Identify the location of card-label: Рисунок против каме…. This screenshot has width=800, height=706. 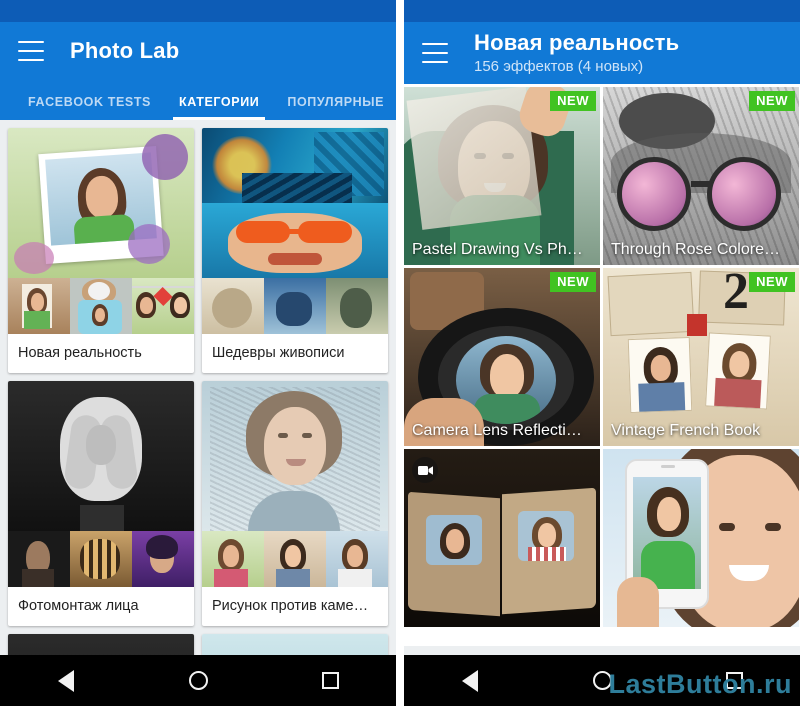
(290, 606).